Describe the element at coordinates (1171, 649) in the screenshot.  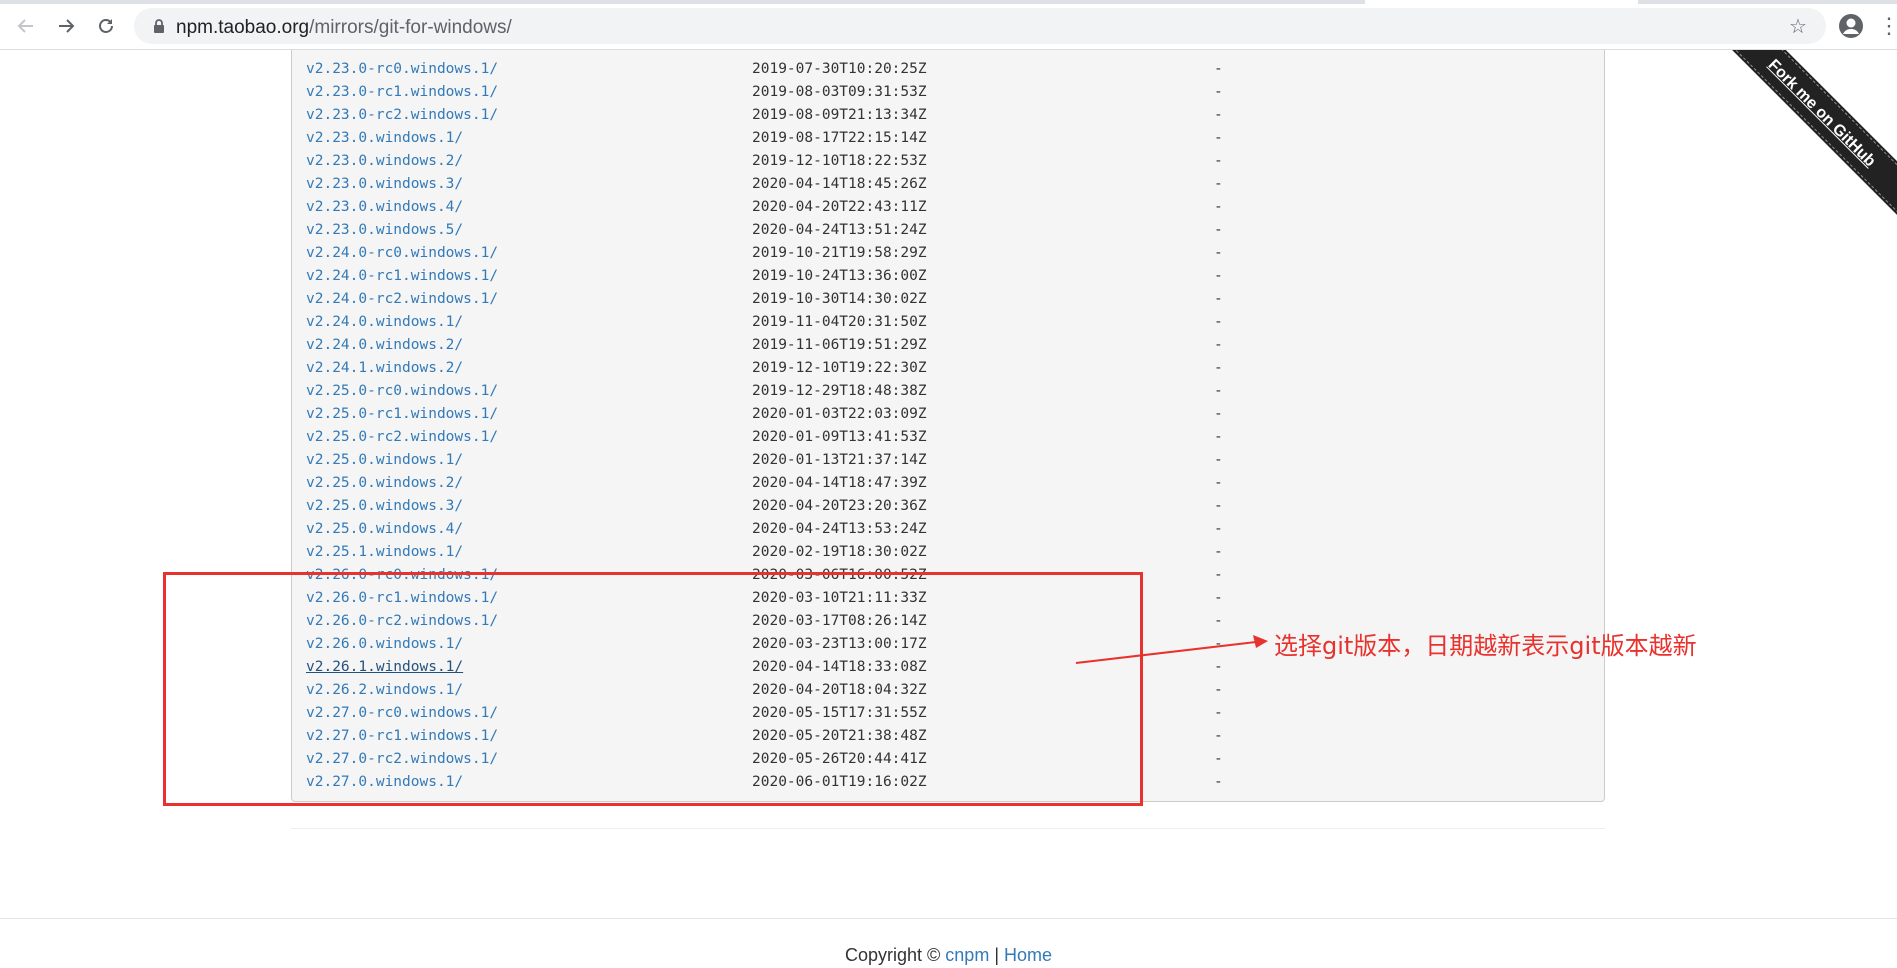
I see `annotation-arrow` at that location.